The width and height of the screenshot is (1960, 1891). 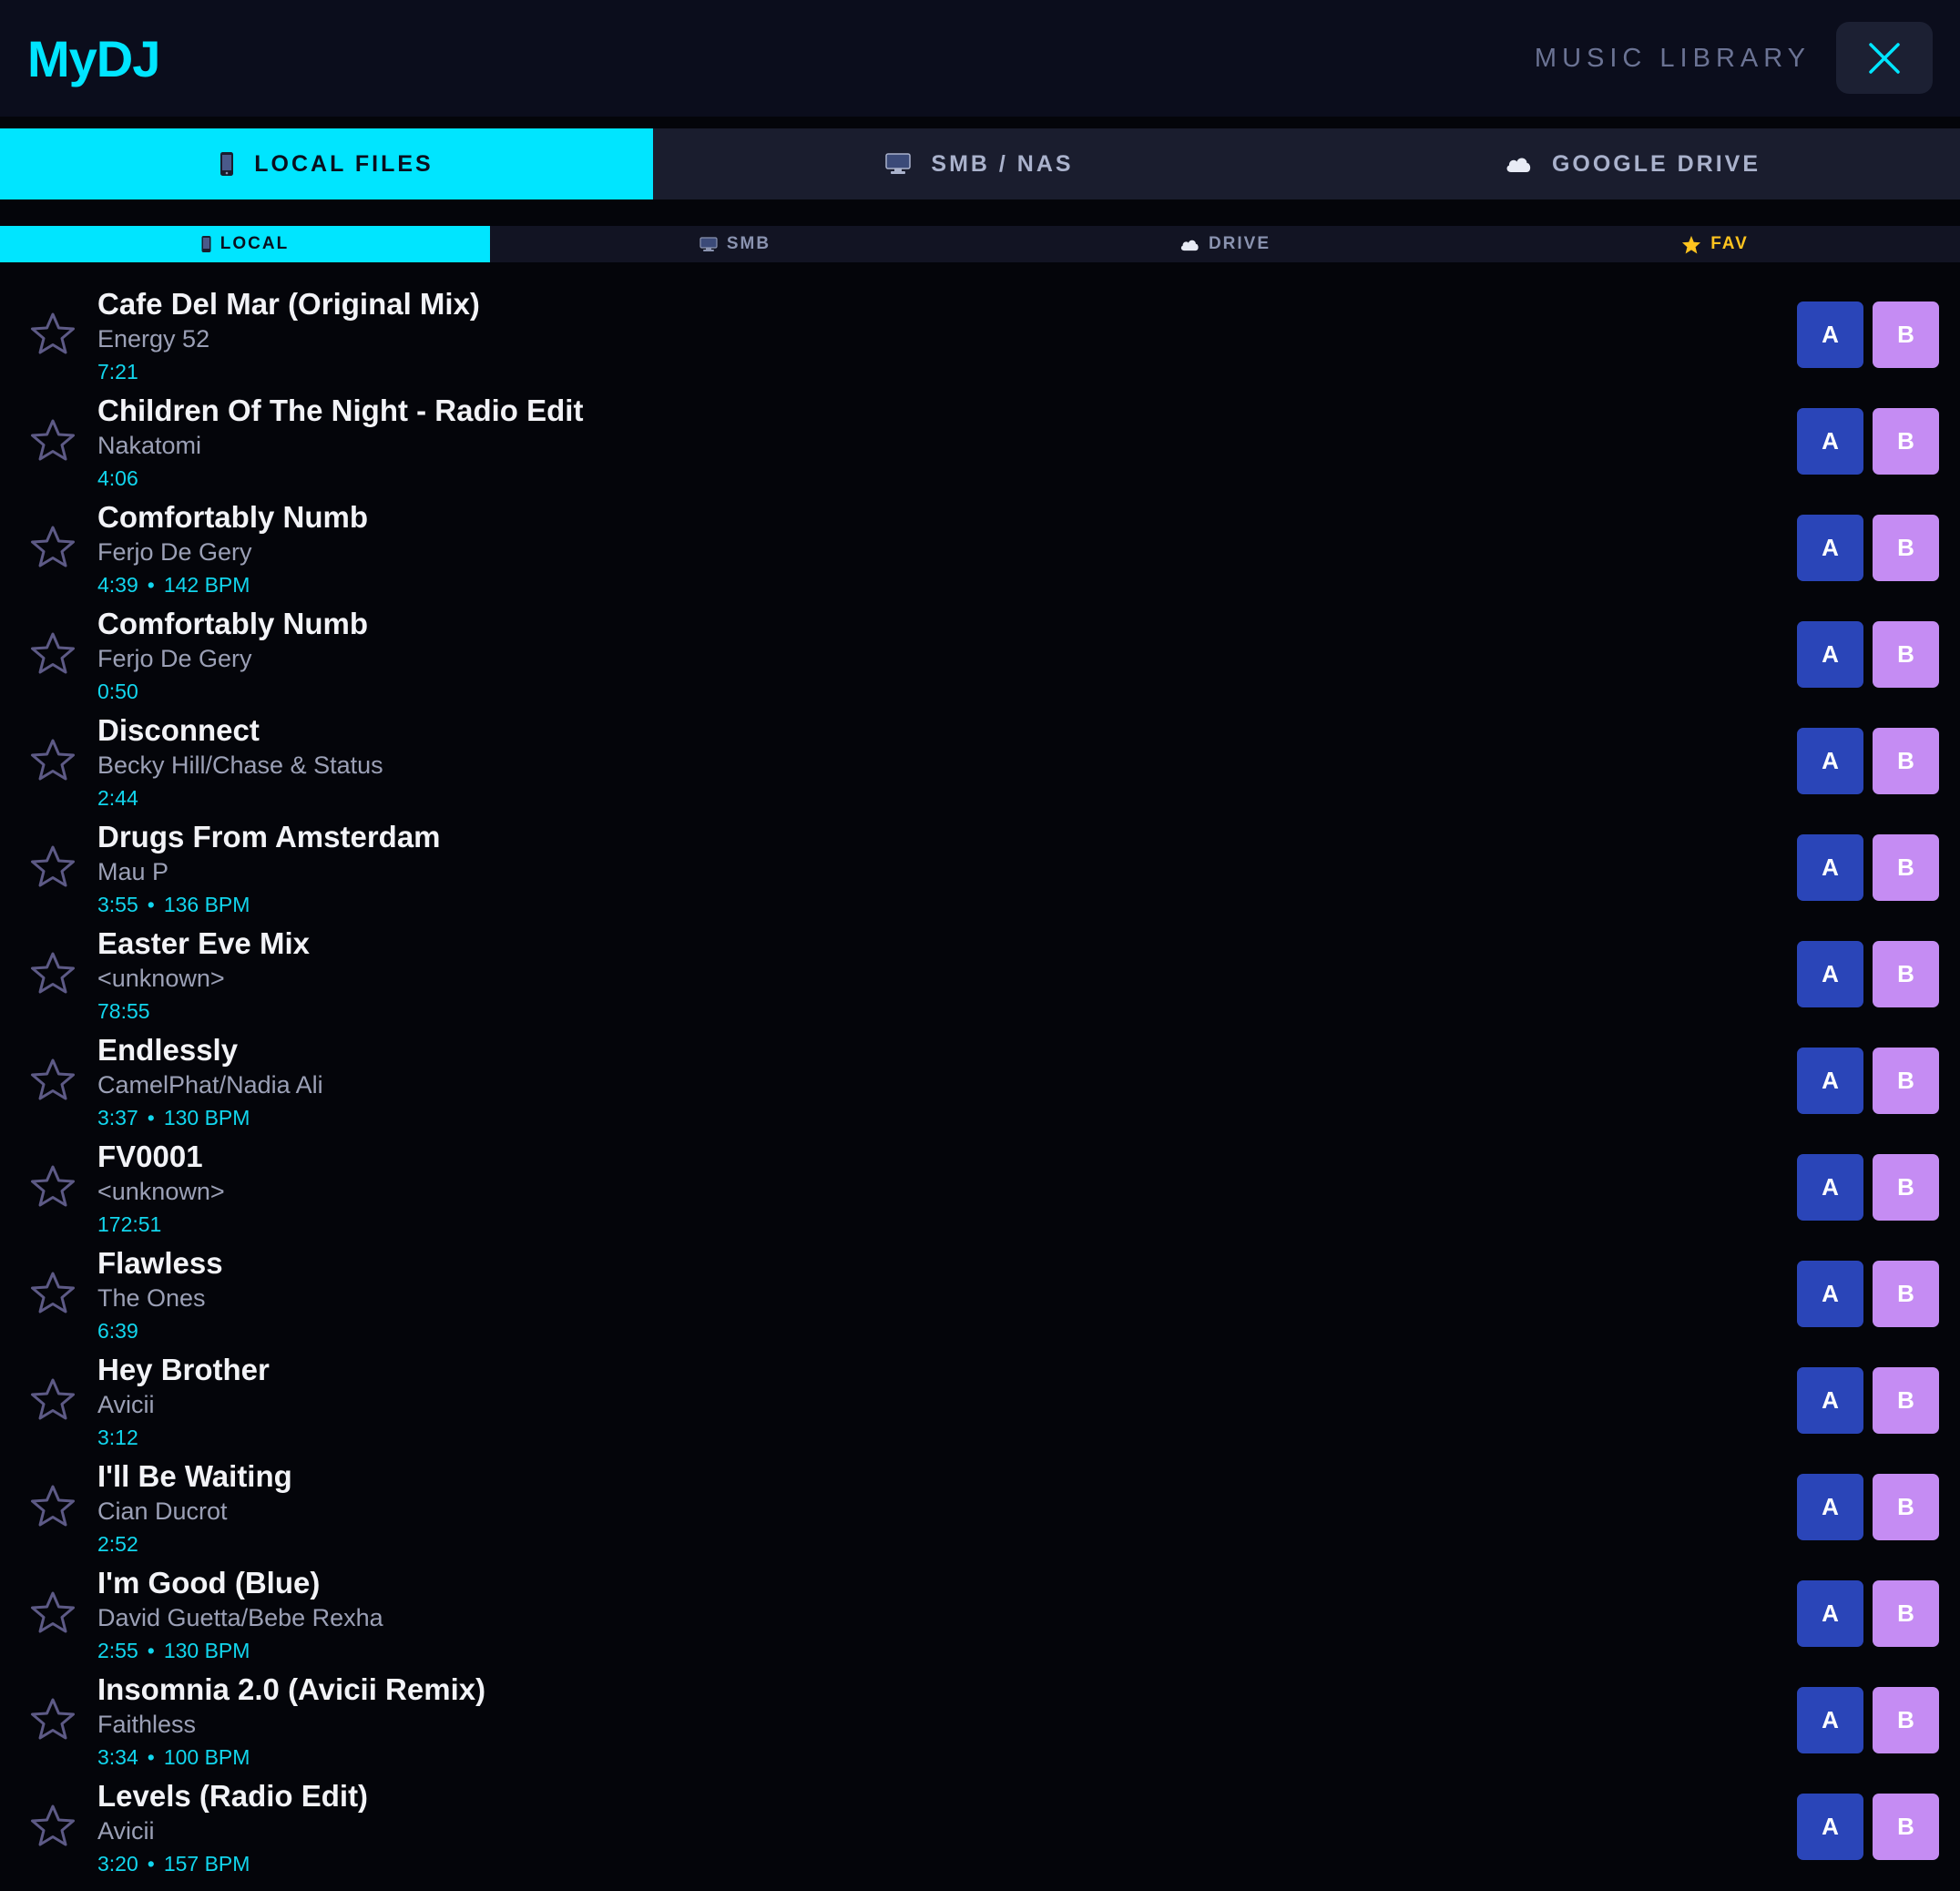 I want to click on tab-google-drive: GOOGLE DRIVE, so click(x=1632, y=163).